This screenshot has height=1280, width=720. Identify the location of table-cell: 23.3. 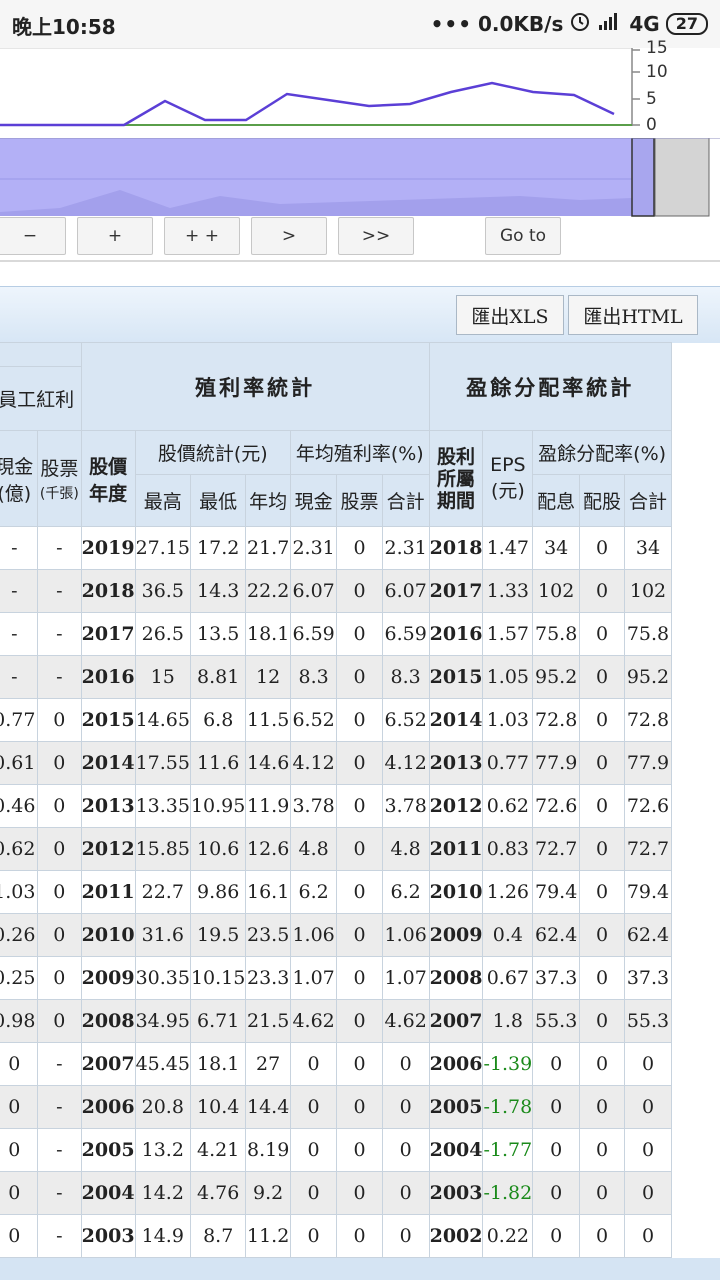
(268, 978).